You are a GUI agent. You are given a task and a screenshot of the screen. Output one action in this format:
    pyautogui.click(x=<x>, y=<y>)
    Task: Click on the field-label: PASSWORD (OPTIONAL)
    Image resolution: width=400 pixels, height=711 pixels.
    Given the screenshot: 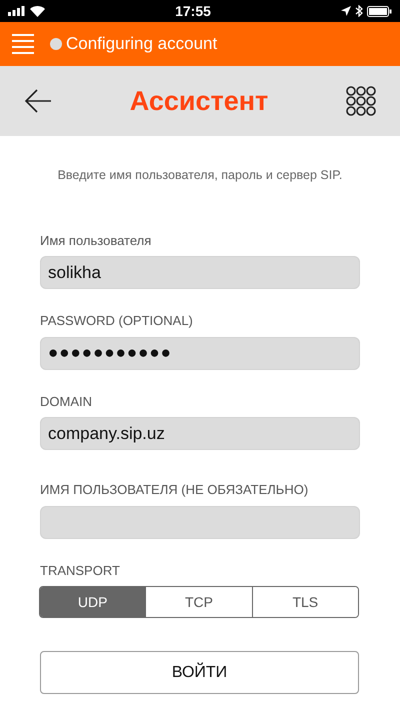 What is the action you would take?
    pyautogui.click(x=116, y=321)
    